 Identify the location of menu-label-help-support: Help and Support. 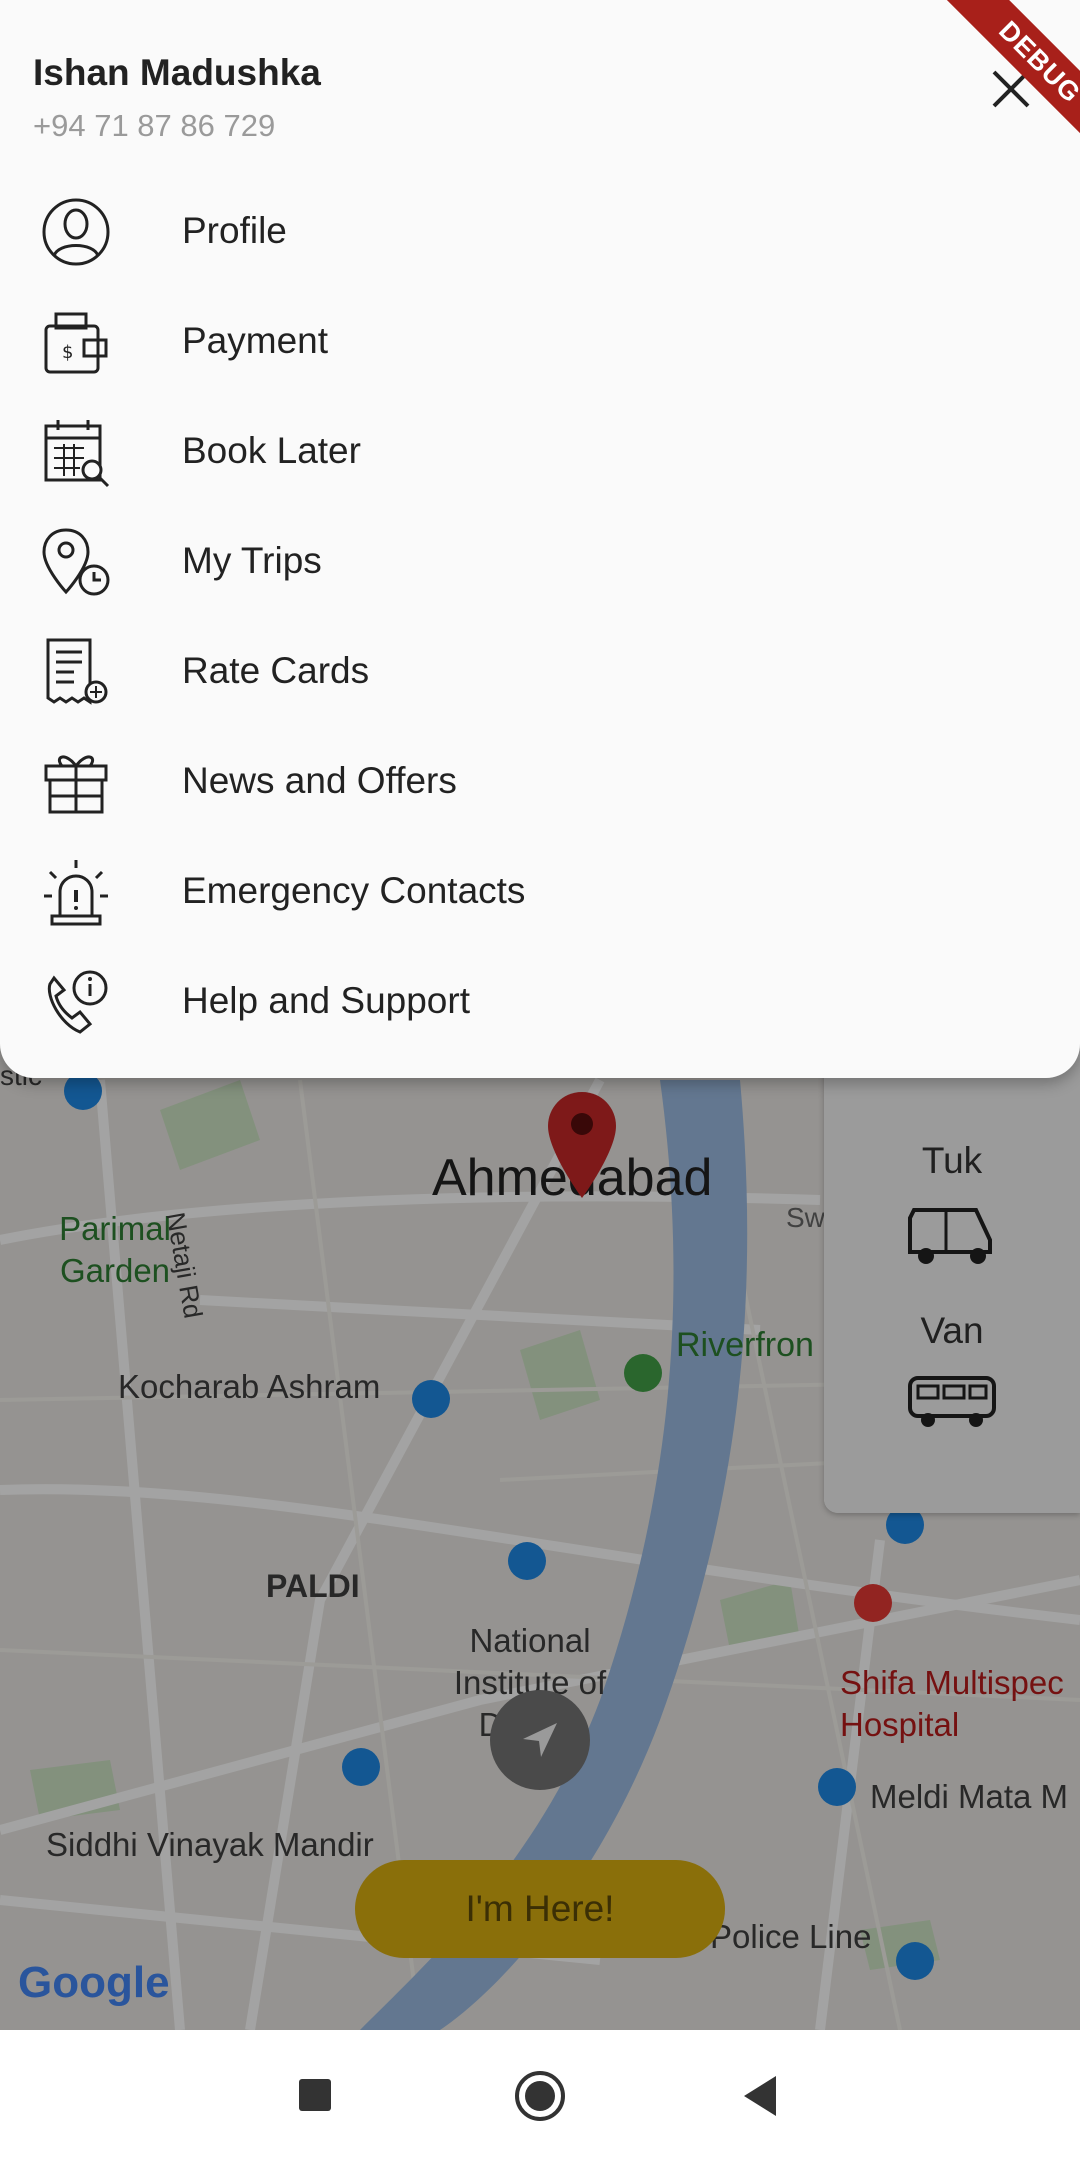
(326, 1000).